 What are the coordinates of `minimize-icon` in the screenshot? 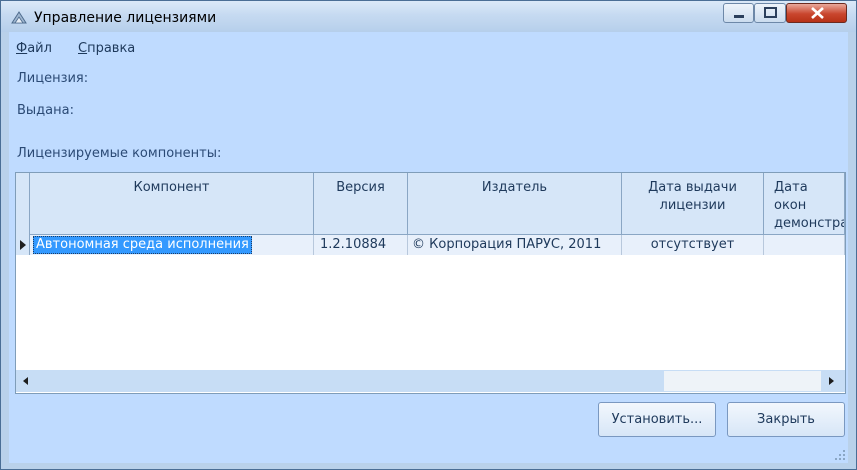 It's located at (739, 16).